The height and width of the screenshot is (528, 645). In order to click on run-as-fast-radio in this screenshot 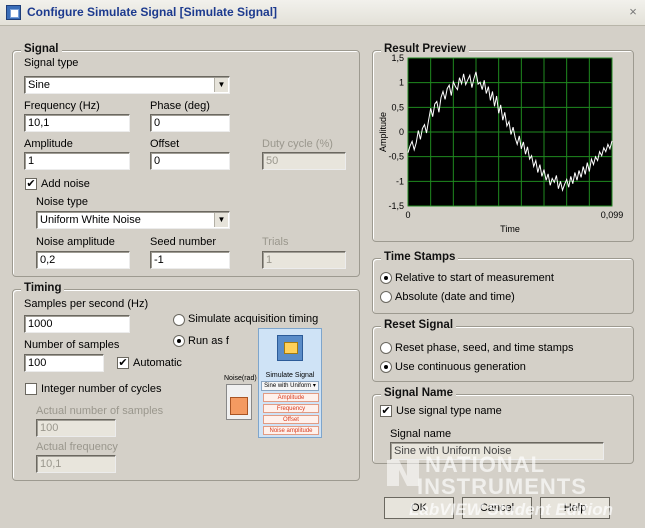, I will do `click(179, 341)`.